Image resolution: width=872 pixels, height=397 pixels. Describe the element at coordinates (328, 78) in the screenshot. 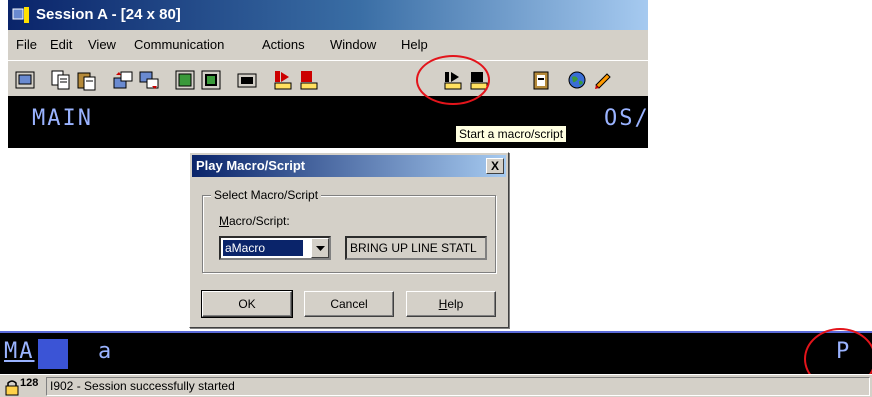

I see `toolbar` at that location.